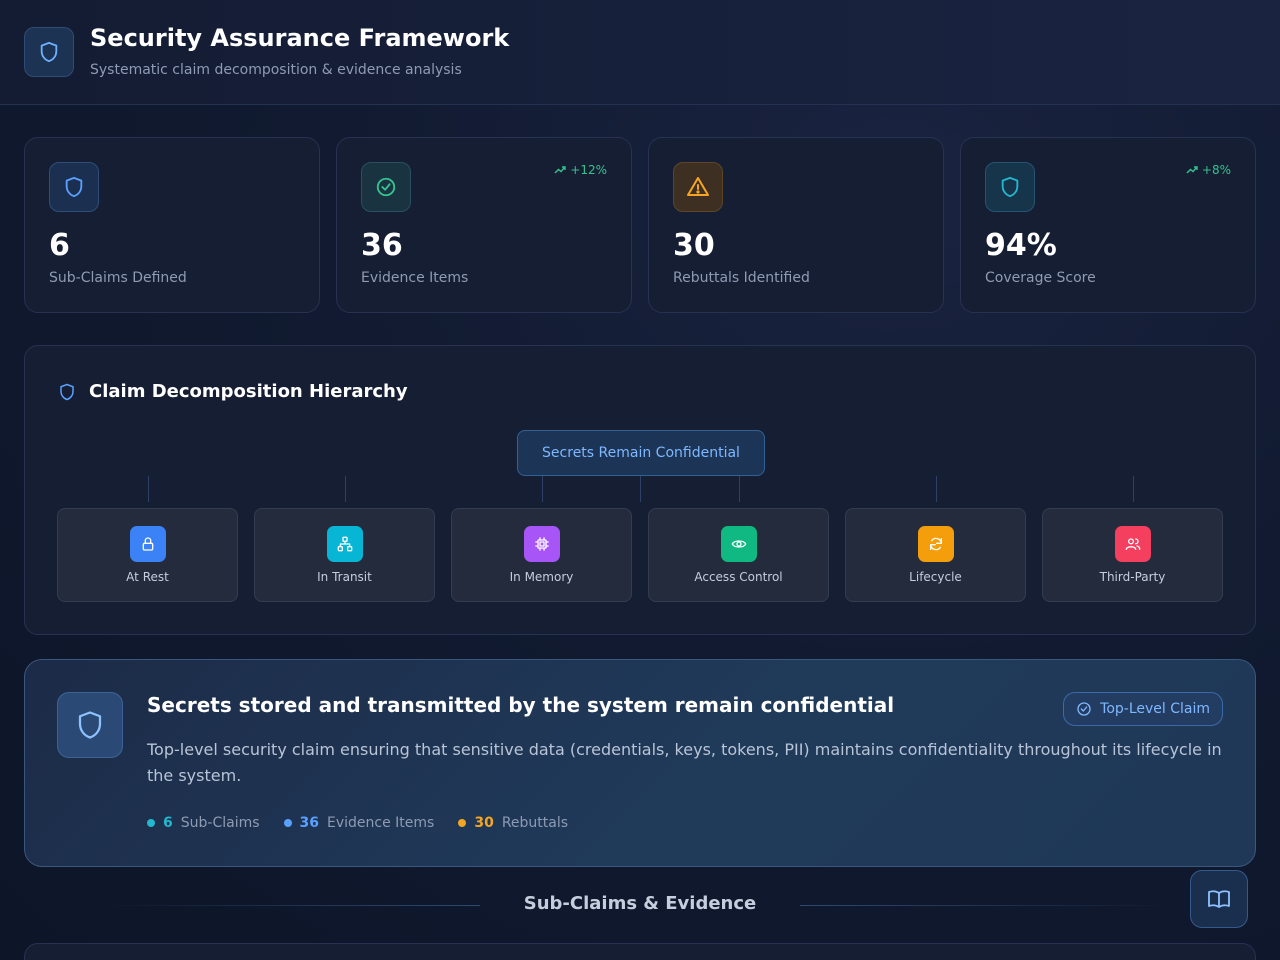 This screenshot has width=1280, height=960. Describe the element at coordinates (588, 170) in the screenshot. I see `stat-trend-value: +12%` at that location.